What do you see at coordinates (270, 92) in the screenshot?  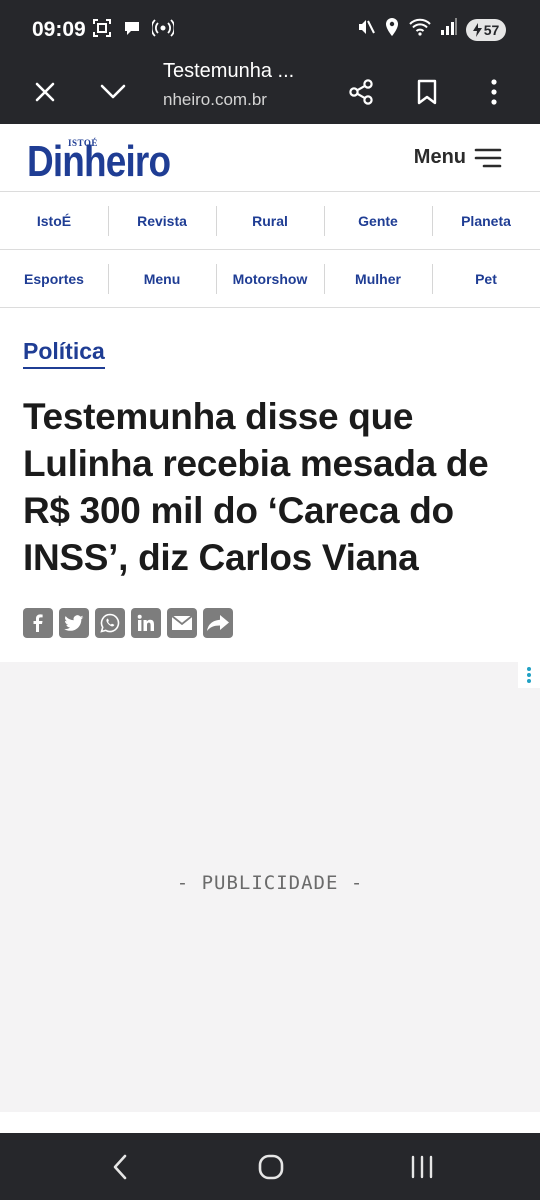 I see `browser-toolbar: Testemunha ... nheiro.com.br` at bounding box center [270, 92].